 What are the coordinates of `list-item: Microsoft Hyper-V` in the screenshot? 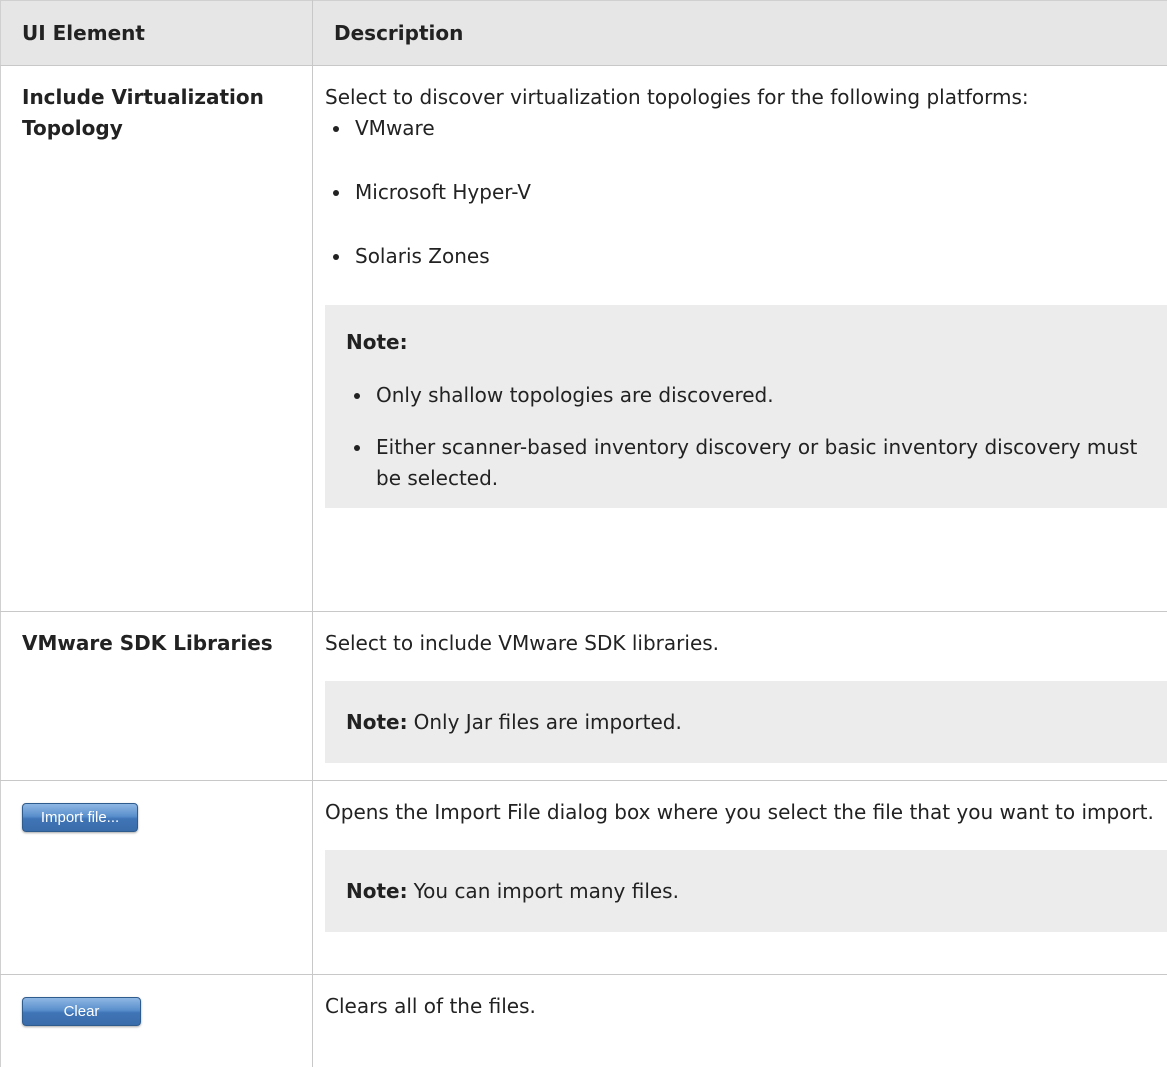 It's located at (746, 192).